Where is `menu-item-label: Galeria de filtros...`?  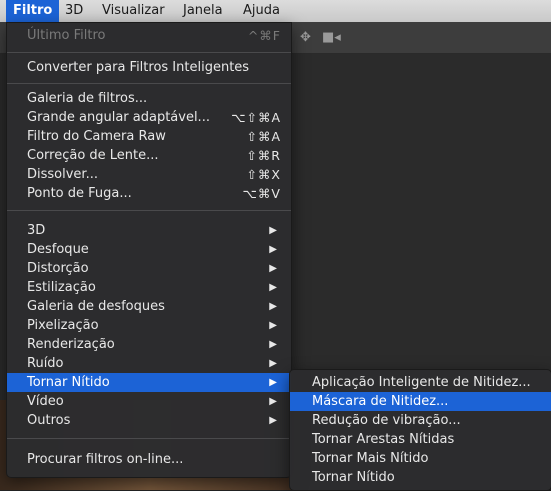 menu-item-label: Galeria de filtros... is located at coordinates (87, 98).